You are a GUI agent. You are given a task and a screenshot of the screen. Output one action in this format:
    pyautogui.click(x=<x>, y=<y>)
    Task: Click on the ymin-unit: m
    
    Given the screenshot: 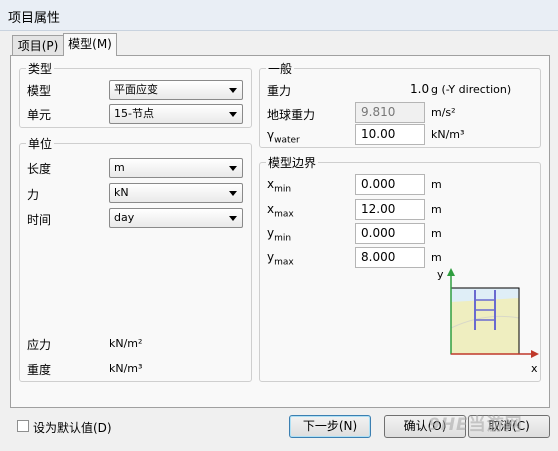 What is the action you would take?
    pyautogui.click(x=436, y=233)
    